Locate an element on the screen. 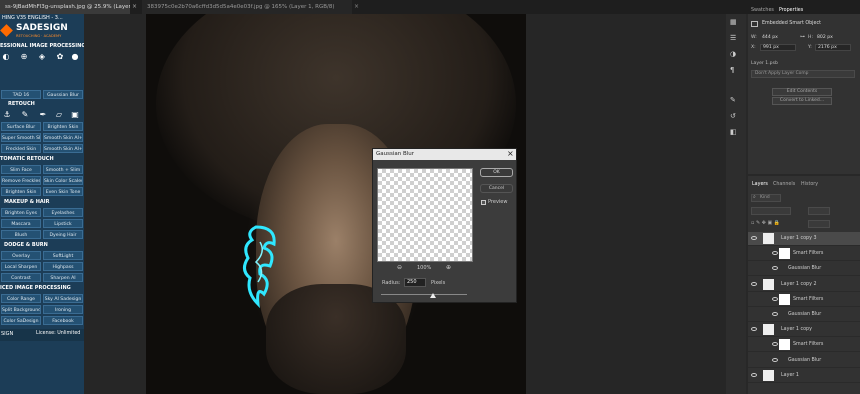 The image size is (860, 394). link-icon: ⊶ is located at coordinates (802, 37).